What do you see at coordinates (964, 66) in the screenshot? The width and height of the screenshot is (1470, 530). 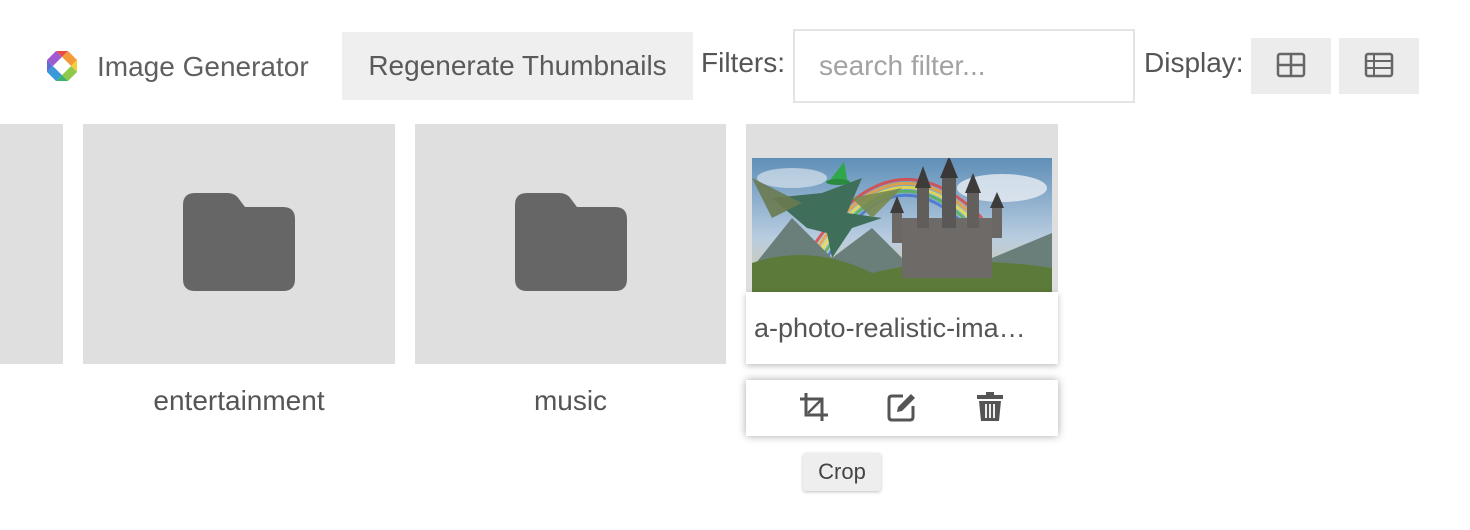 I see `search-filter-input` at bounding box center [964, 66].